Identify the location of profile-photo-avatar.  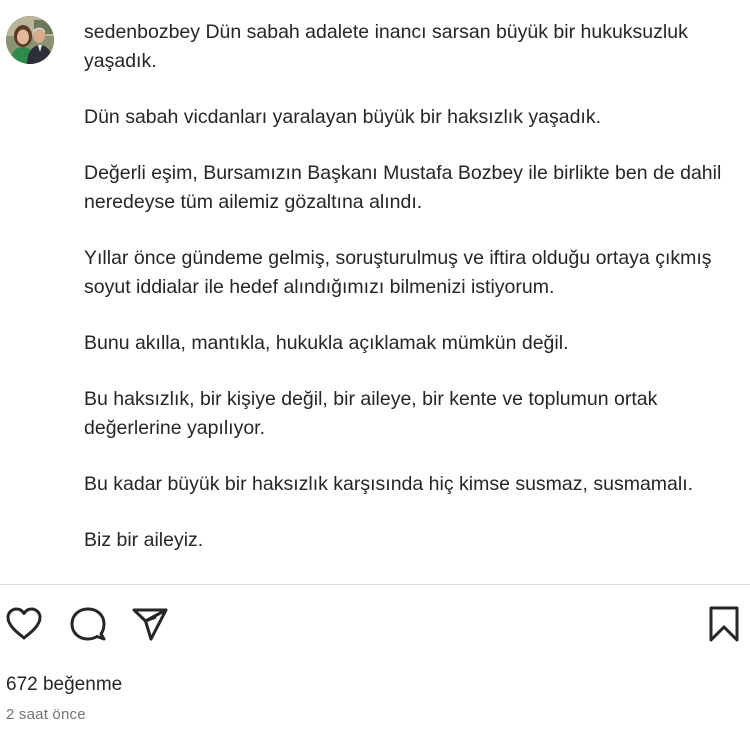
(30, 40).